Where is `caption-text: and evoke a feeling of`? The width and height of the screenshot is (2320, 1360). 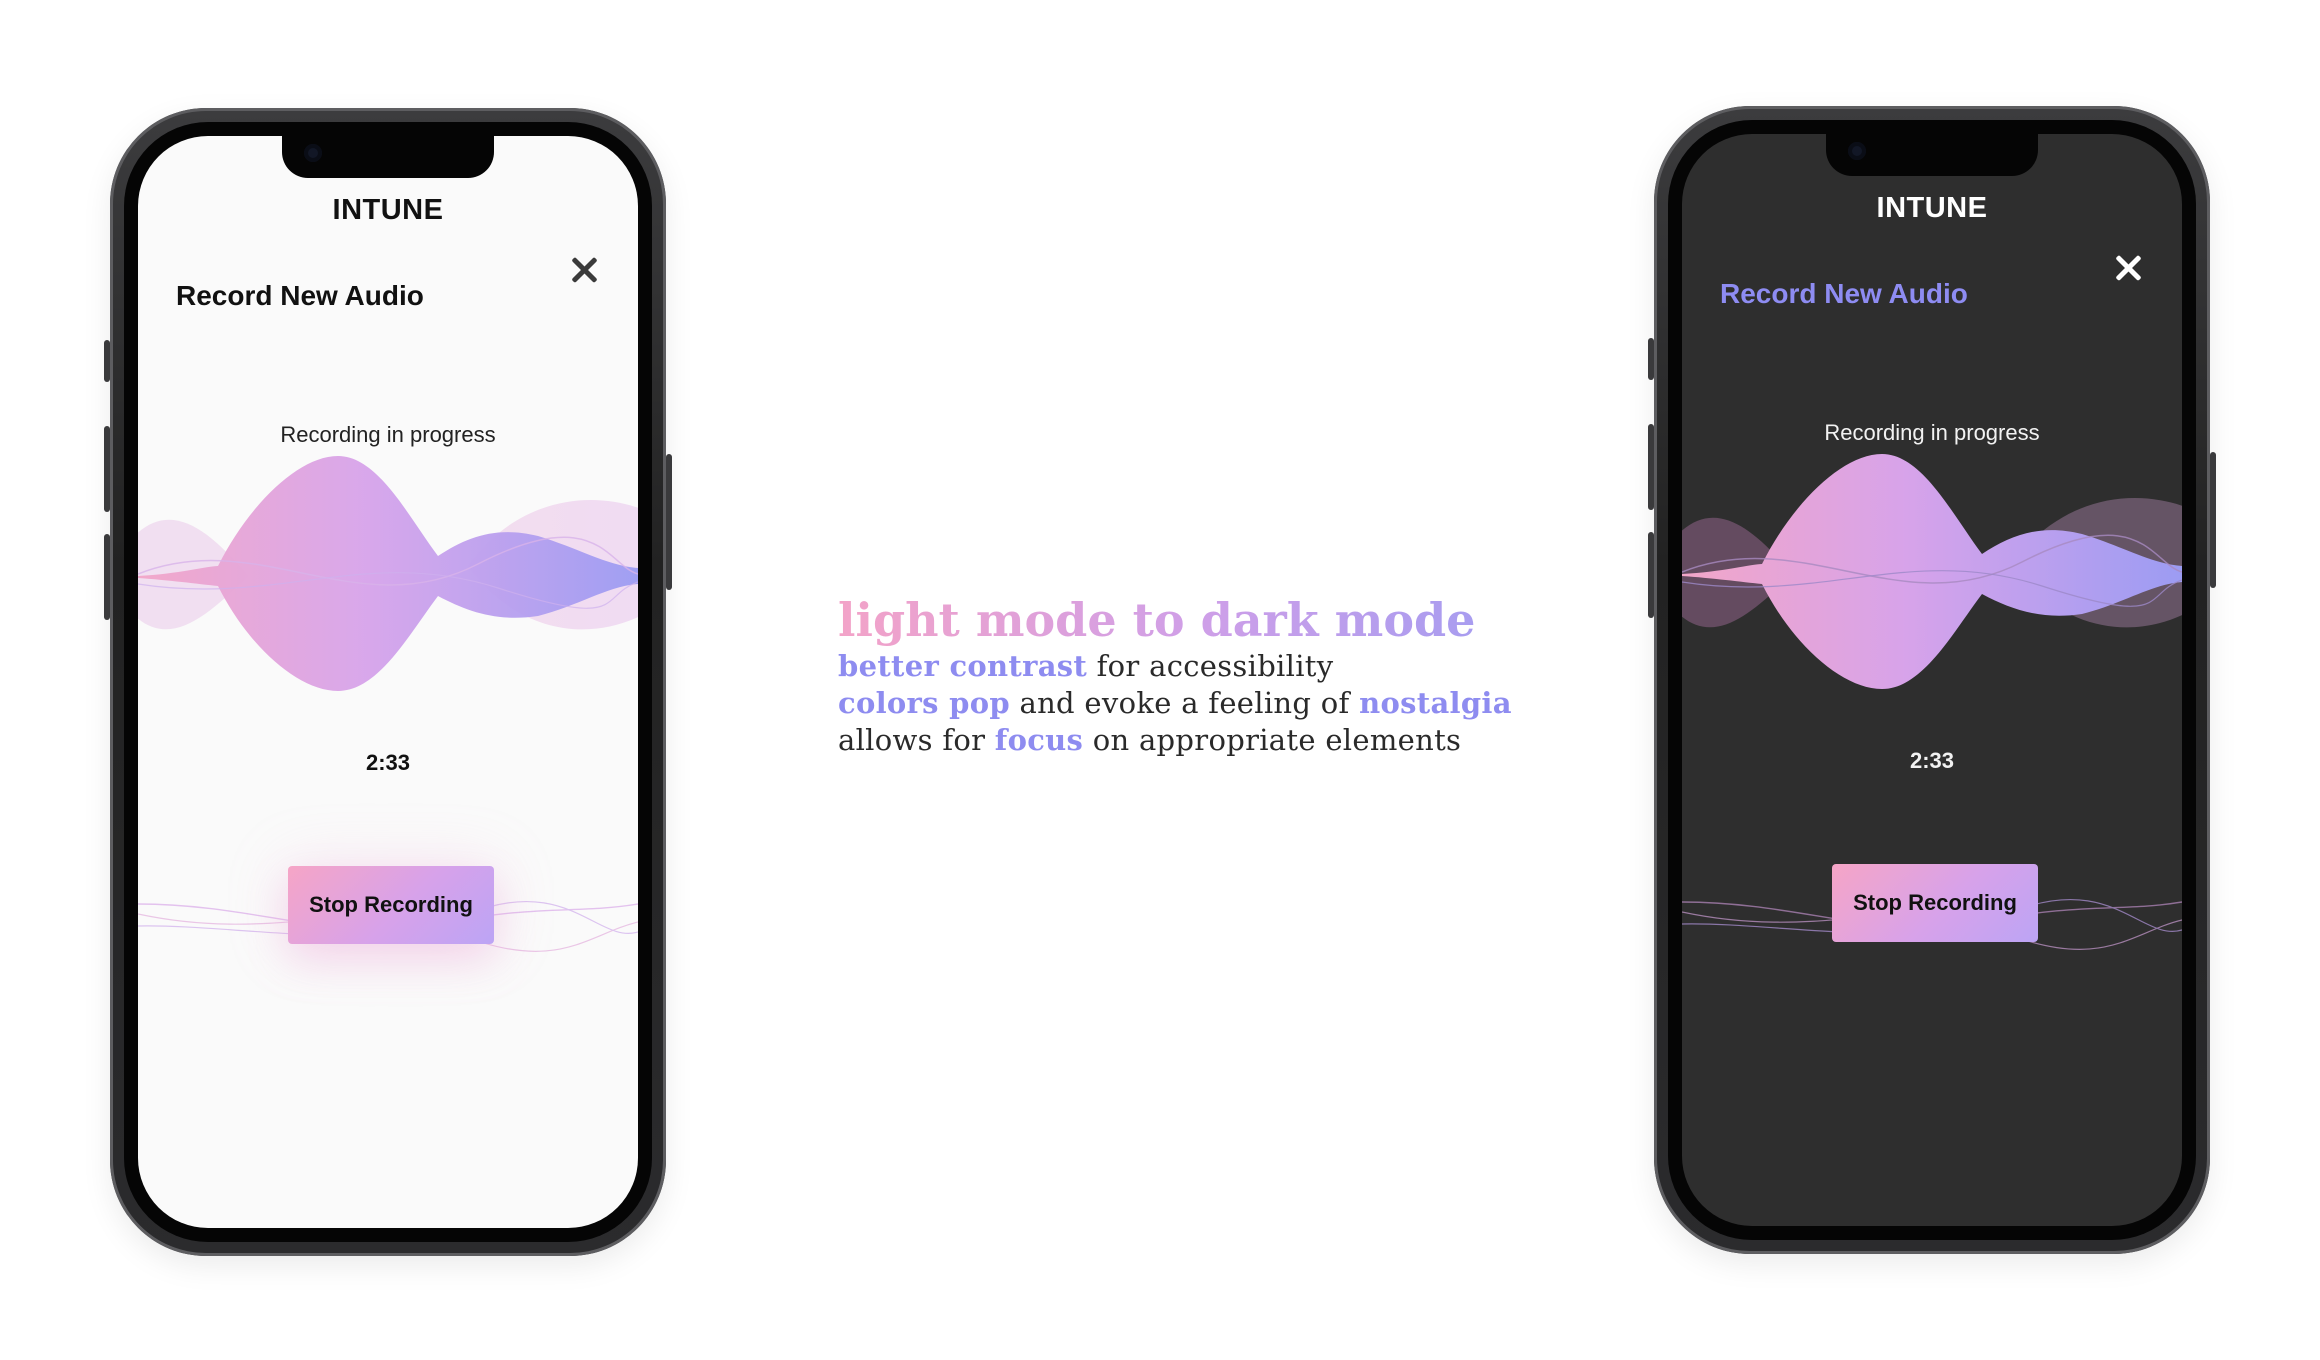 caption-text: and evoke a feeling of is located at coordinates (1184, 703).